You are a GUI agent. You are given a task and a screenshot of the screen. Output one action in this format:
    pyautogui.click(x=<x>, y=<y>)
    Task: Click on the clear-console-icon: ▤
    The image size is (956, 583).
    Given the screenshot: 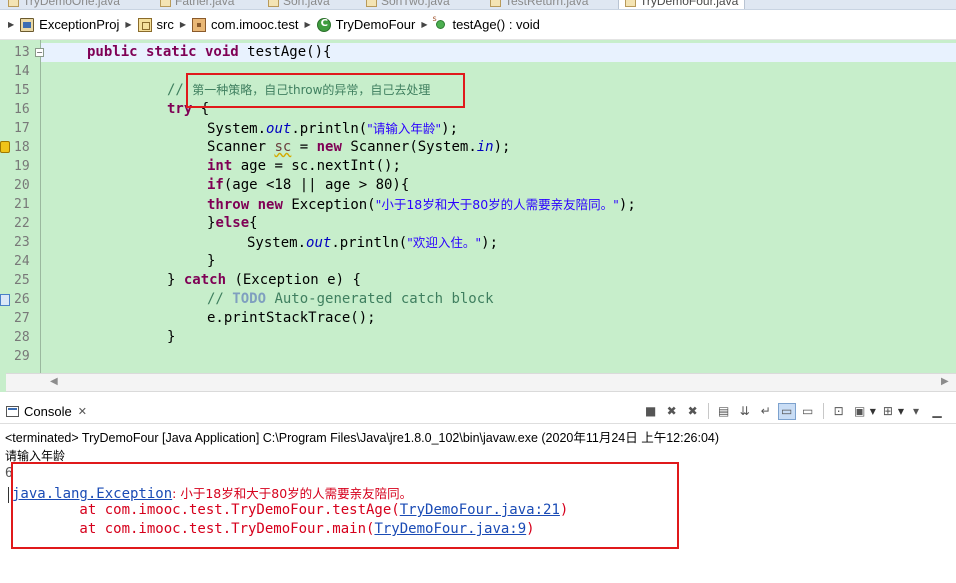 What is the action you would take?
    pyautogui.click(x=724, y=411)
    